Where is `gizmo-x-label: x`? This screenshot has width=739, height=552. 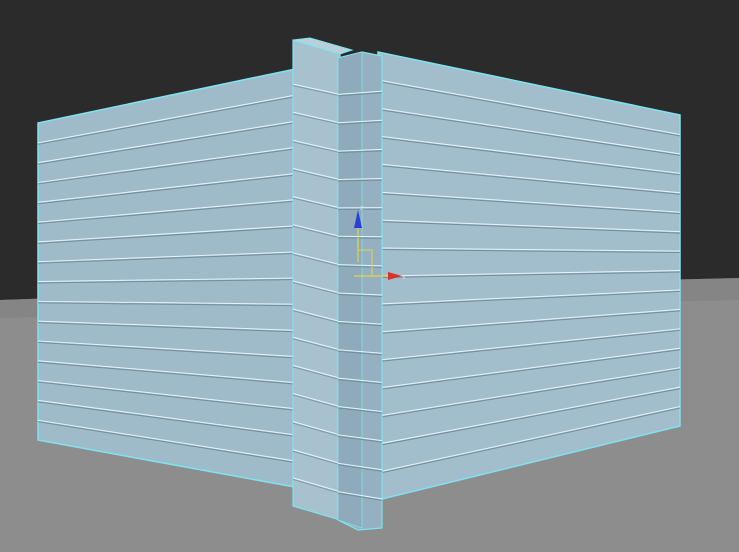 gizmo-x-label: x is located at coordinates (404, 277).